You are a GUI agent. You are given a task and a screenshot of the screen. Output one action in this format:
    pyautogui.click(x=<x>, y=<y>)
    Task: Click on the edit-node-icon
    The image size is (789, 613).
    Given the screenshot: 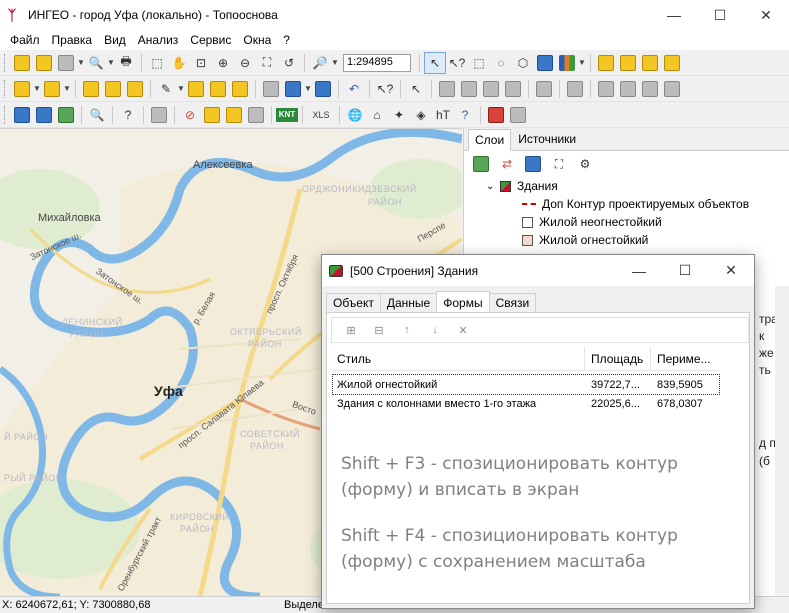 What is the action you would take?
    pyautogui.click(x=91, y=89)
    